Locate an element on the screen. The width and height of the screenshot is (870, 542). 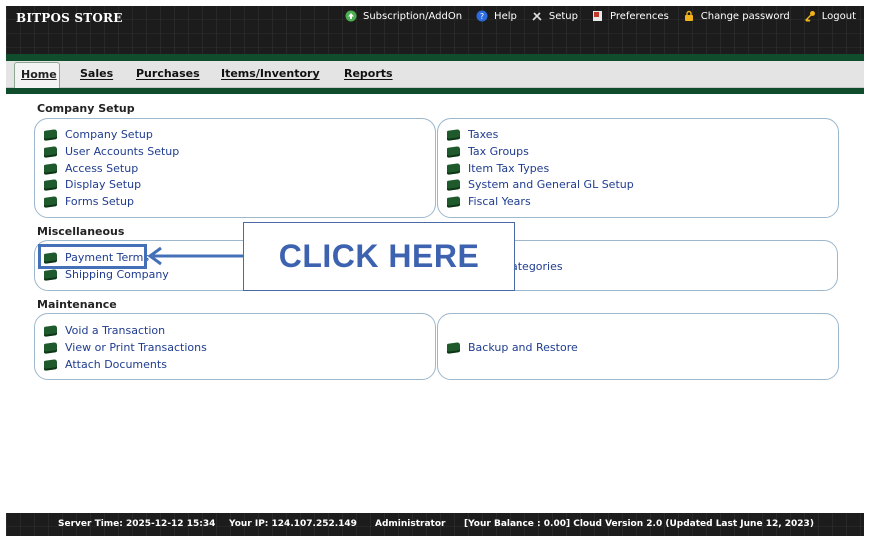
link-fiscal-years: Fiscal Years is located at coordinates (489, 201).